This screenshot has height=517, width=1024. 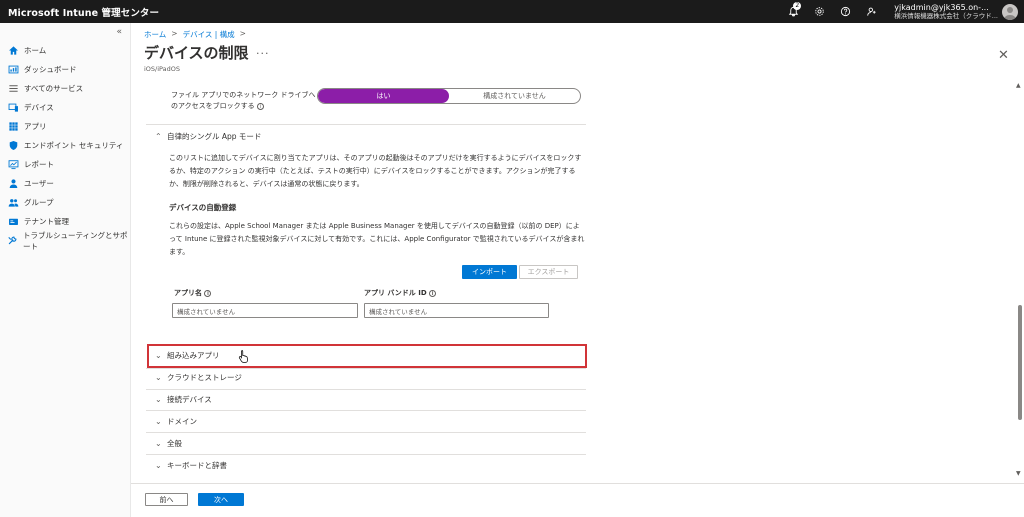 I want to click on sidebar-item-label: グループ, so click(x=39, y=202).